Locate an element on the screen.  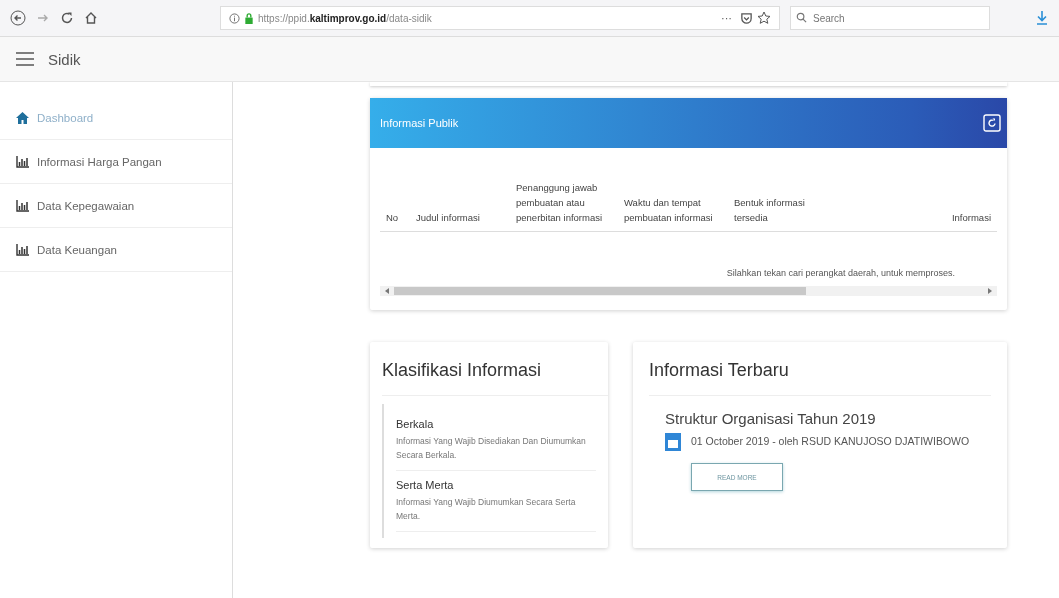
app-title: Sidik is located at coordinates (64, 59).